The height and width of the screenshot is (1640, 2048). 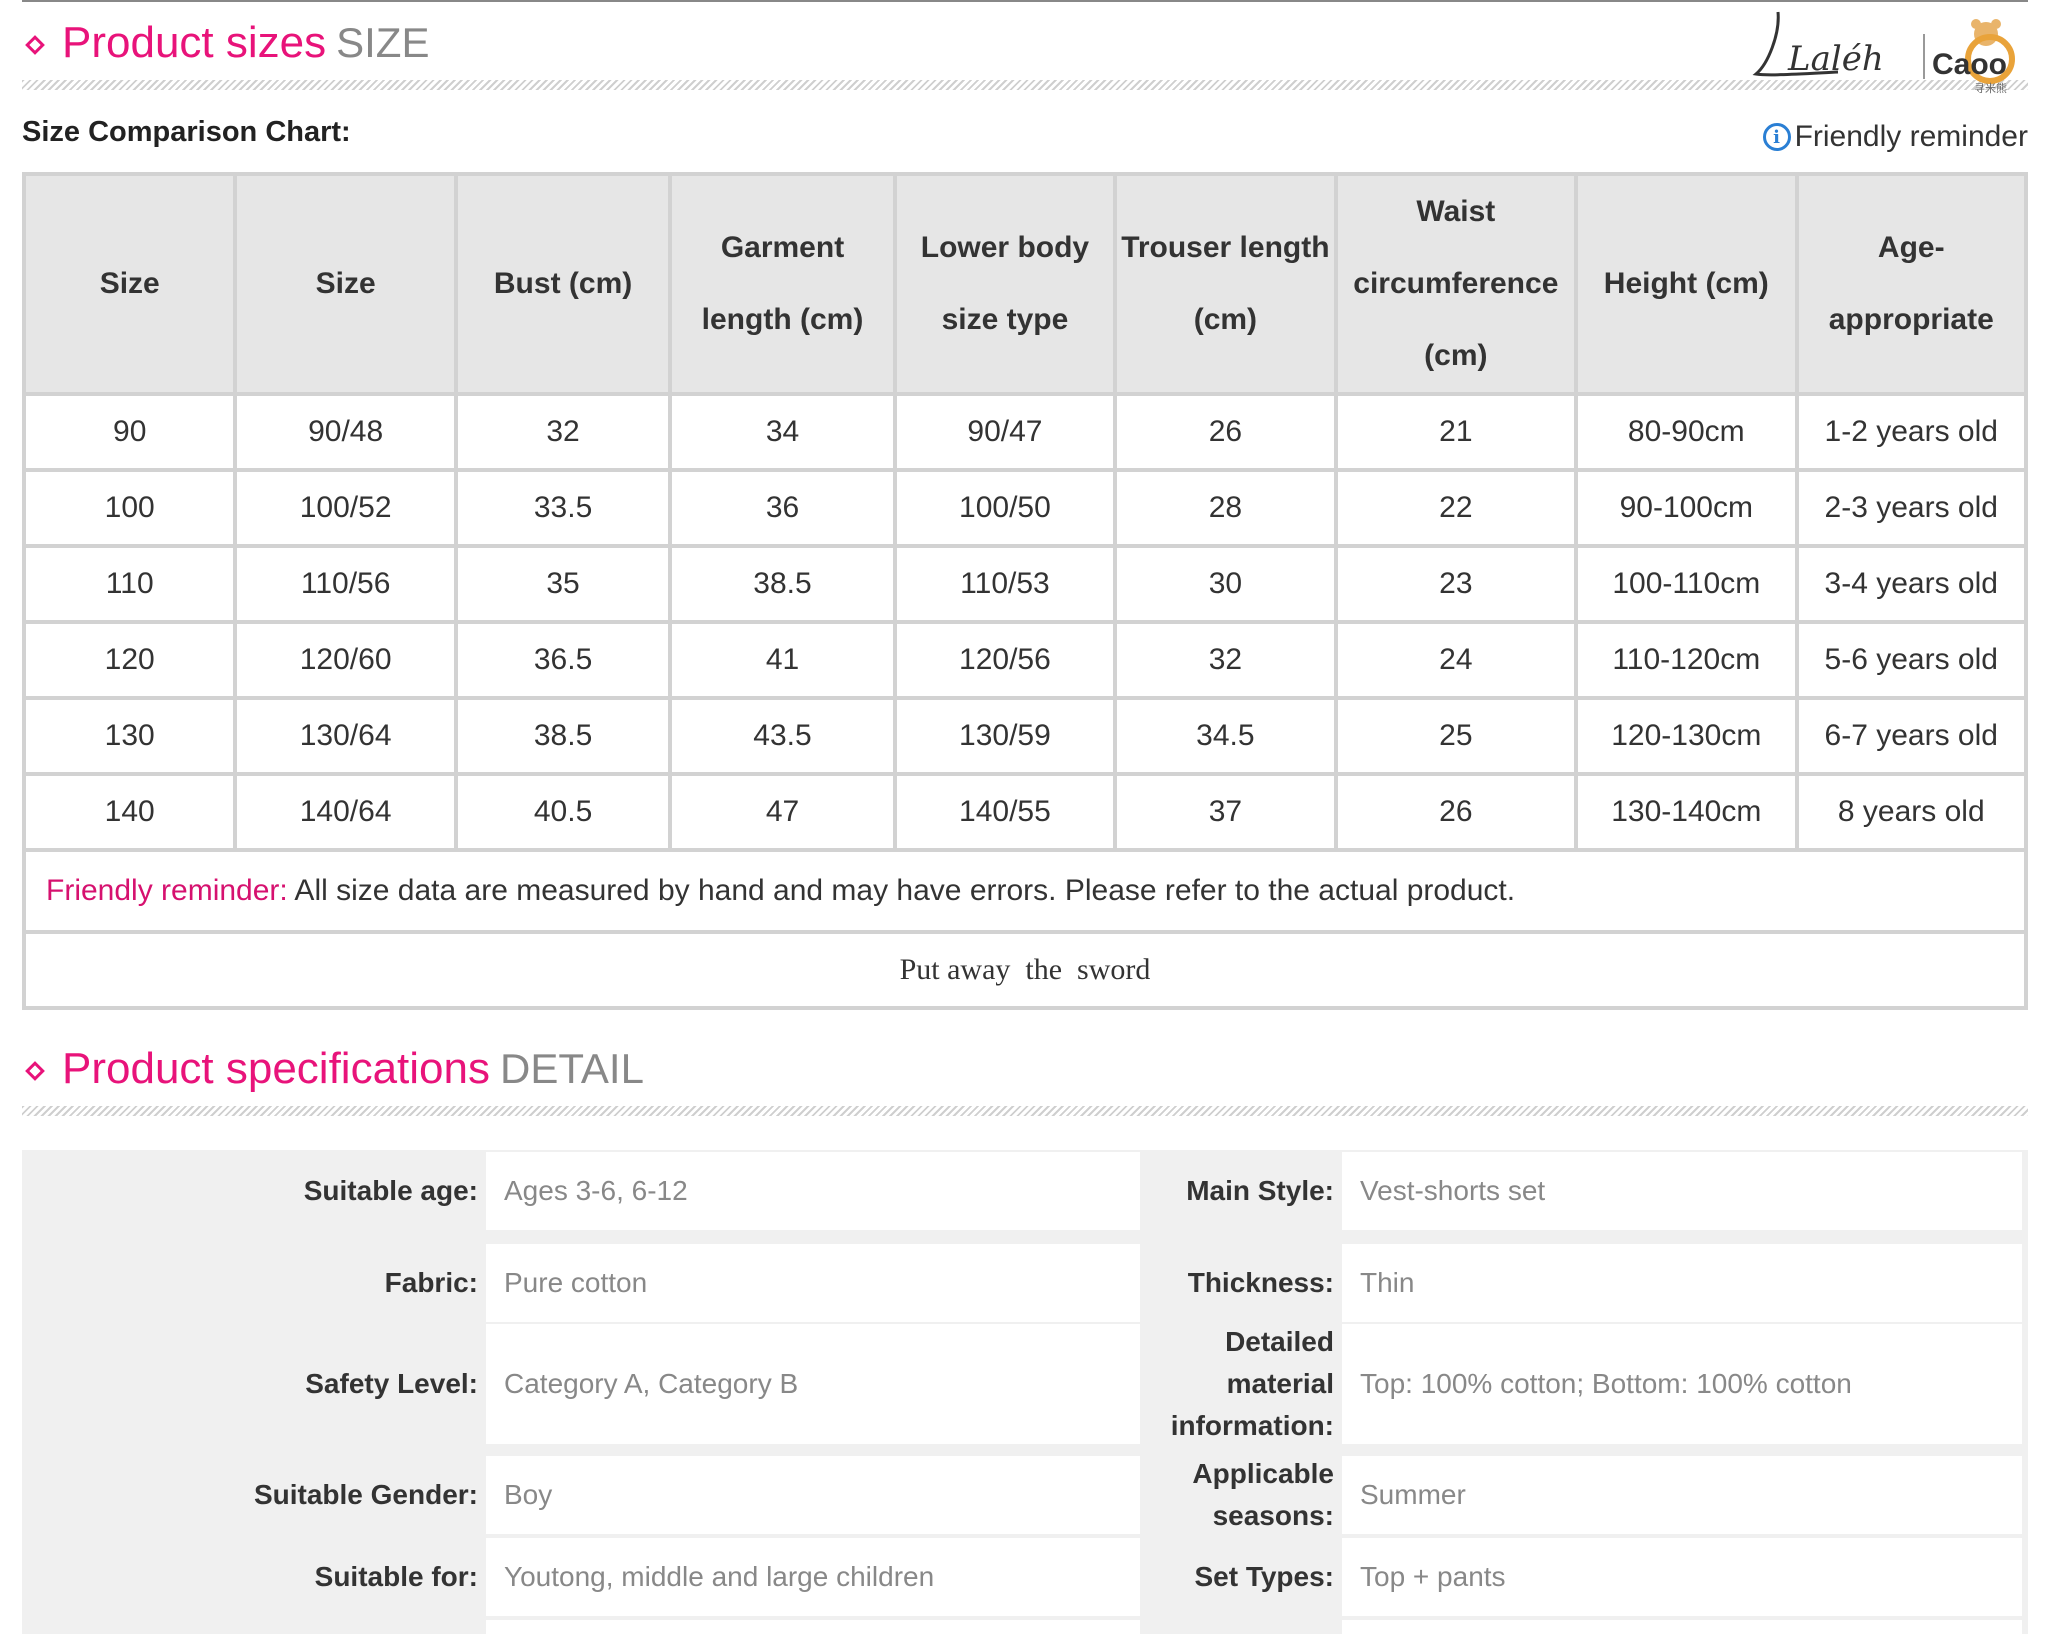 What do you see at coordinates (1264, 1576) in the screenshot?
I see `spec-label: Set Types:` at bounding box center [1264, 1576].